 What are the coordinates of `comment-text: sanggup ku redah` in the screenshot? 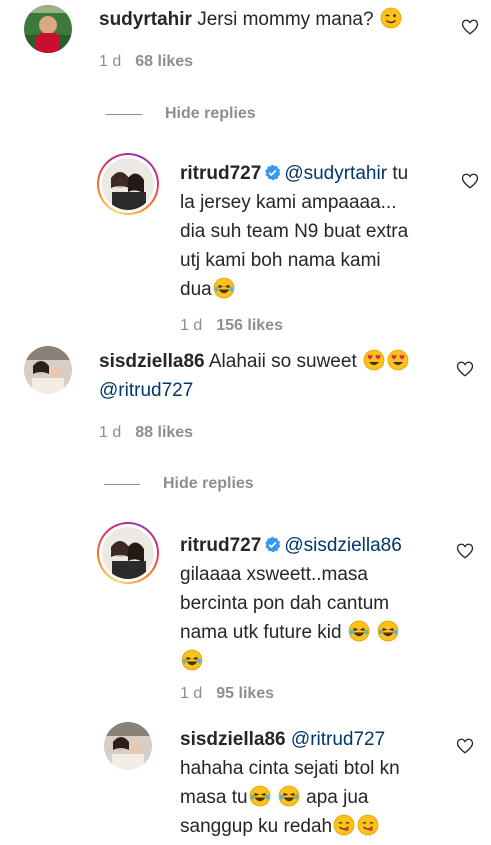 It's located at (256, 826).